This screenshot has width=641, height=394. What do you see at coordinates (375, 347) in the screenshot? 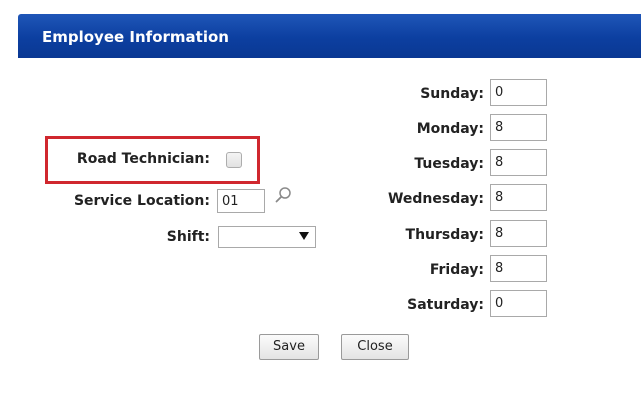
I see `close-button: Close` at bounding box center [375, 347].